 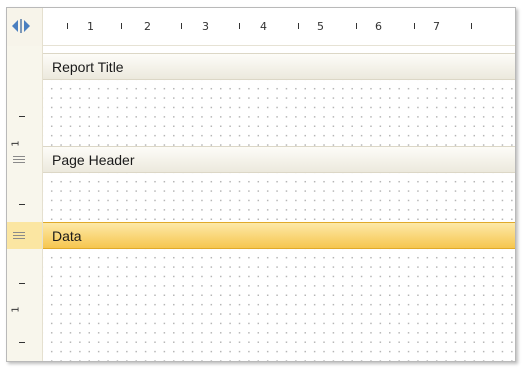 I want to click on horizontal-ruler: 1 2 3 4 5 6 7, so click(x=279, y=27).